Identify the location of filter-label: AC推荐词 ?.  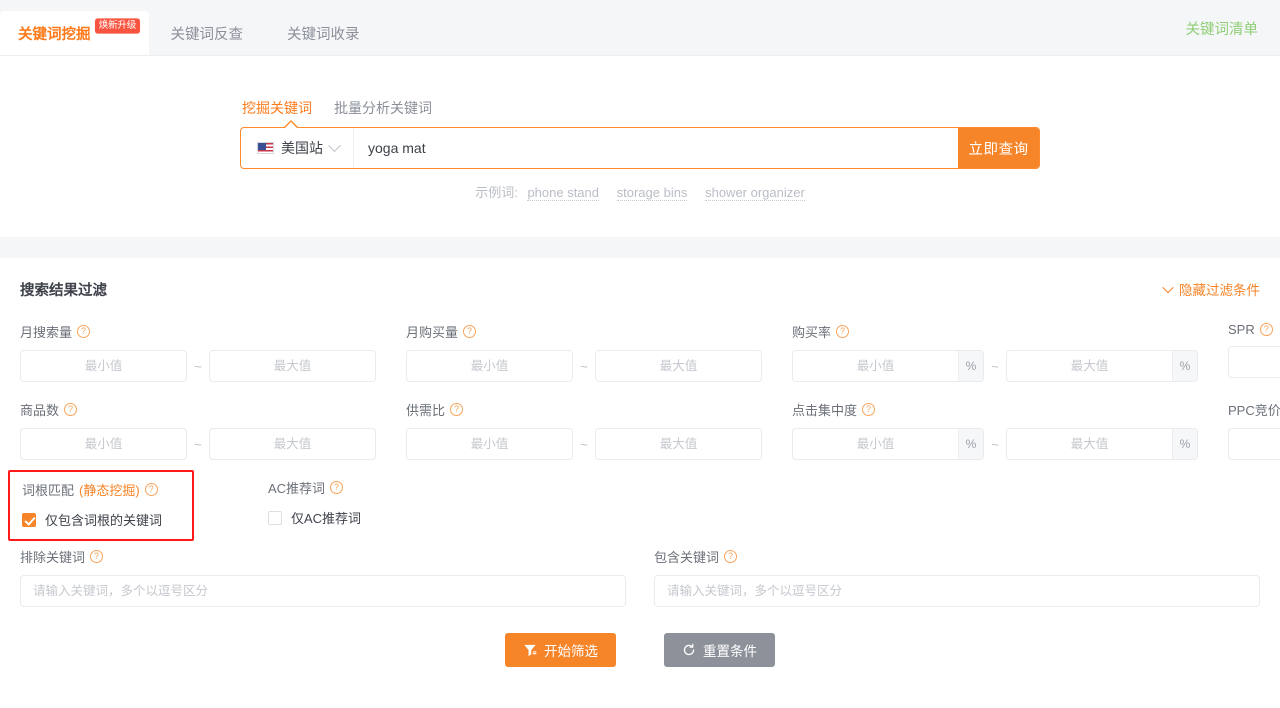
(377, 487).